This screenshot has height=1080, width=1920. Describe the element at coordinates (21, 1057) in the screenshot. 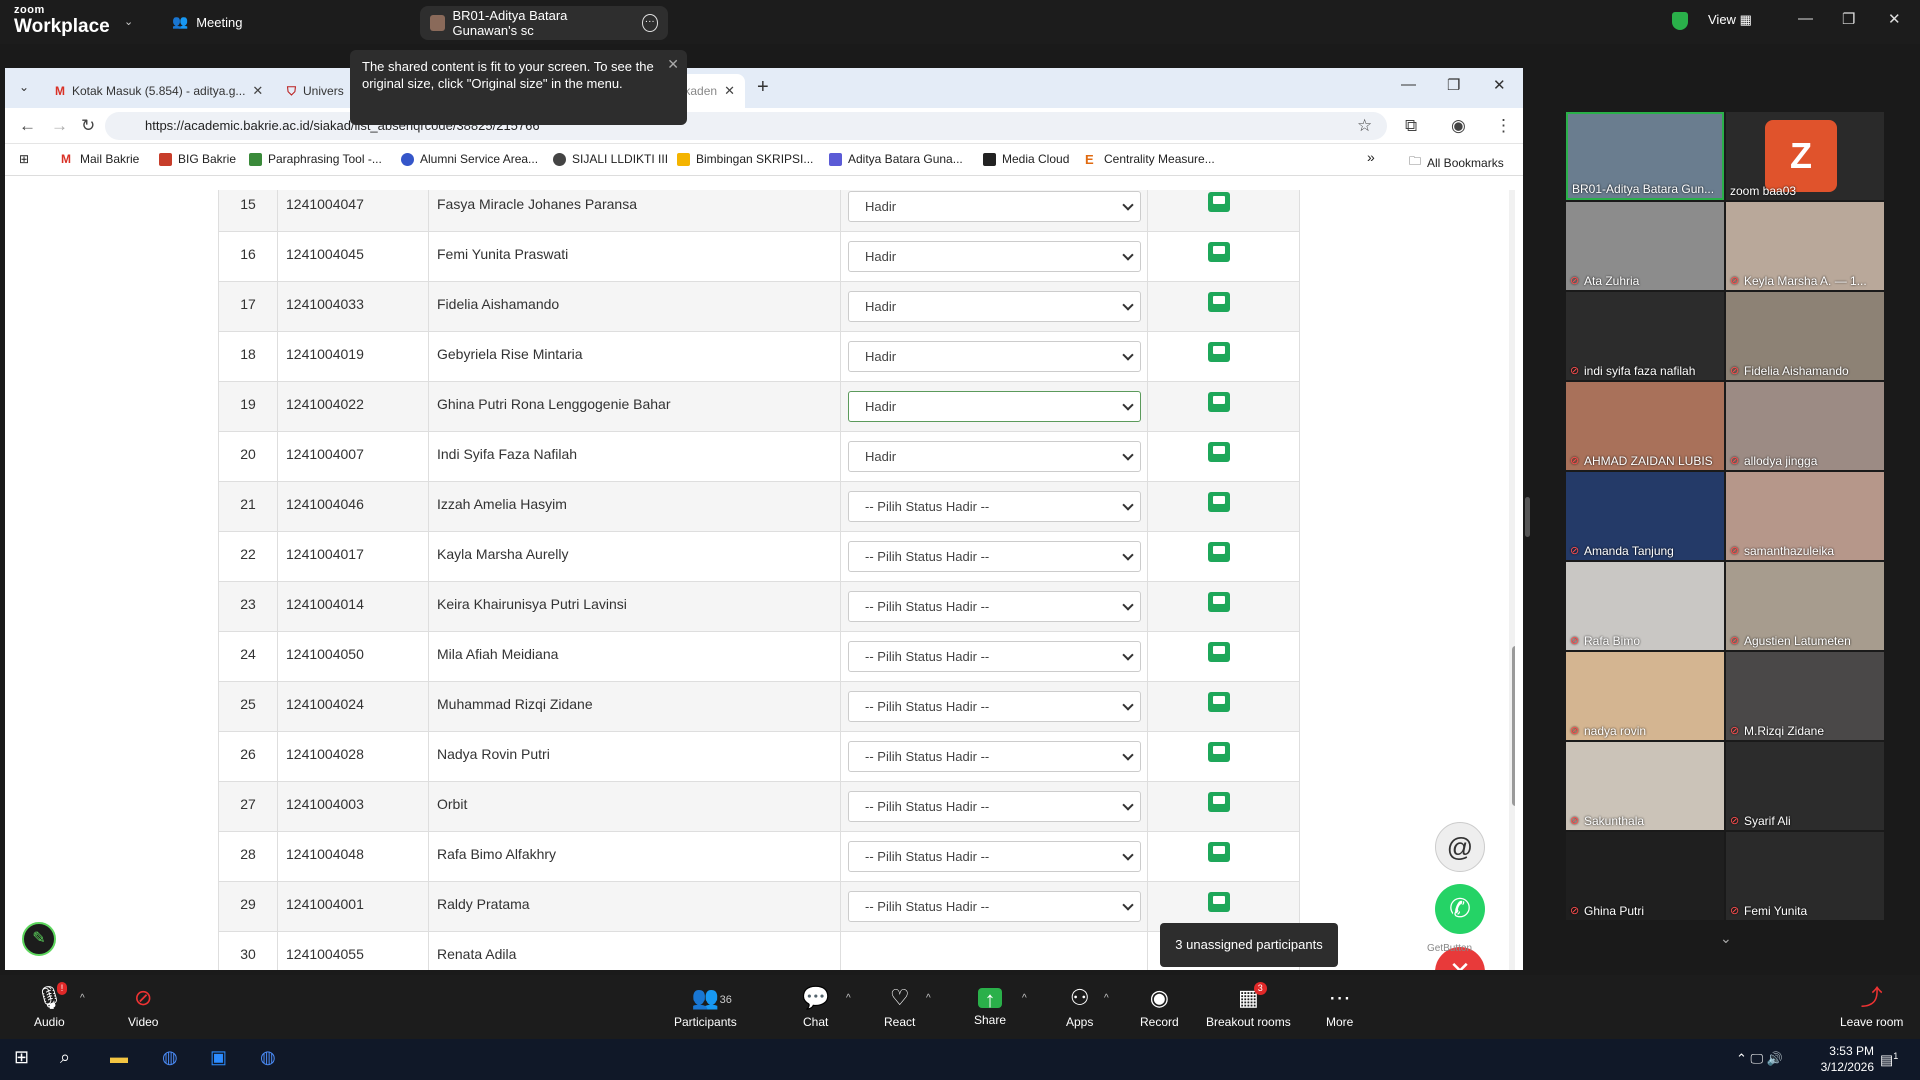

I see `windows-start-icon: ⊞` at that location.